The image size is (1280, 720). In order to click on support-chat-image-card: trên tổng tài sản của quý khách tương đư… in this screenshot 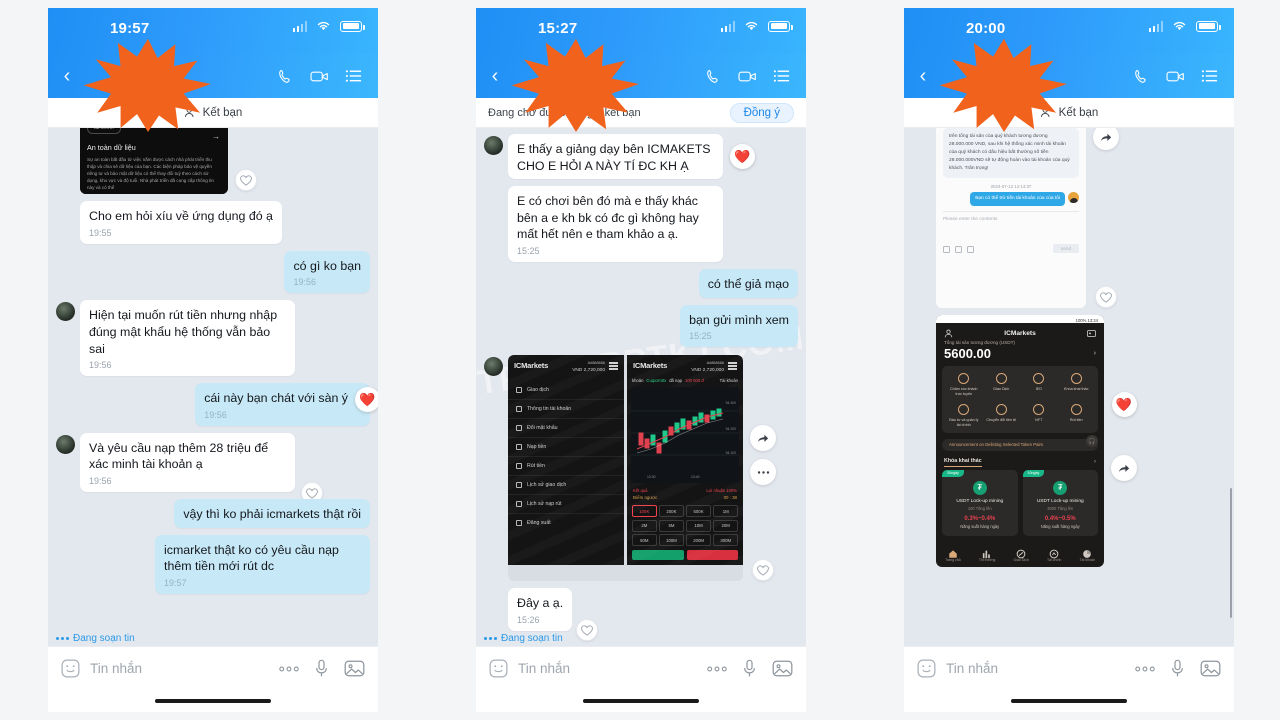, I will do `click(1011, 218)`.